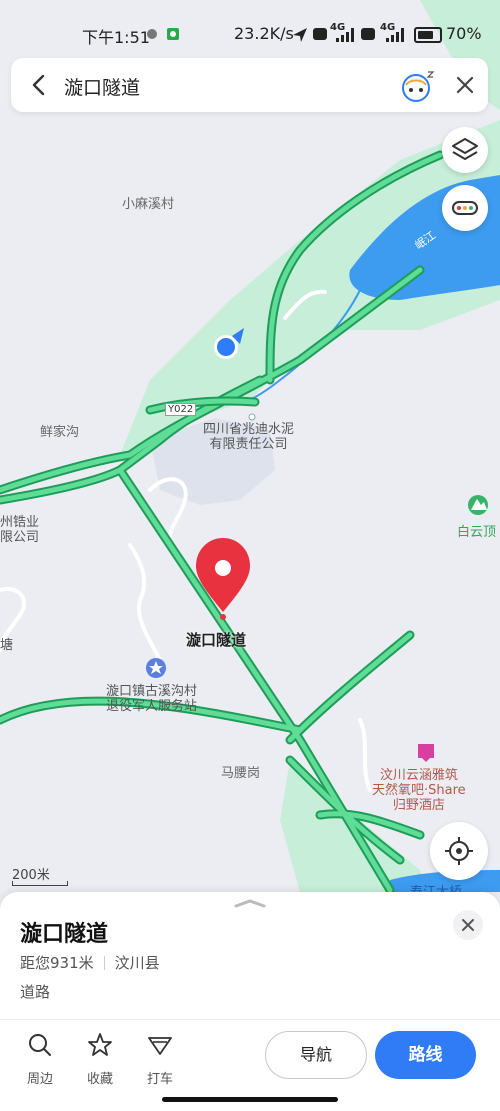 Image resolution: width=500 pixels, height=1111 pixels. What do you see at coordinates (419, 790) in the screenshot?
I see `map-label-hotel: 汶川云涵雅筑 天然氧吧·Share 归野酒店` at bounding box center [419, 790].